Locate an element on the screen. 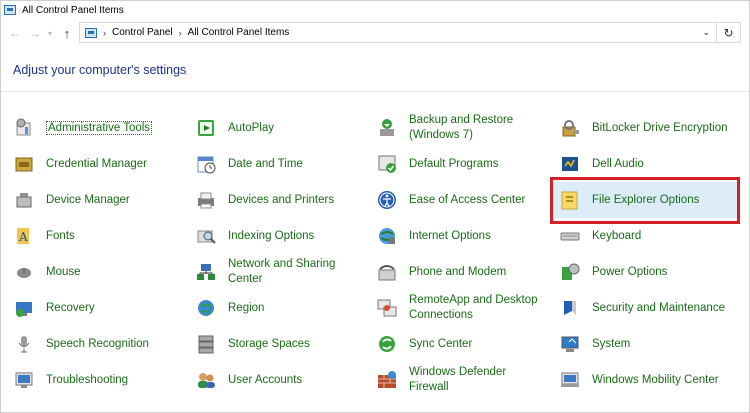 This screenshot has height=413, width=750. control-panel-item-ease-of-access-center: Ease of Access Center is located at coordinates (463, 200).